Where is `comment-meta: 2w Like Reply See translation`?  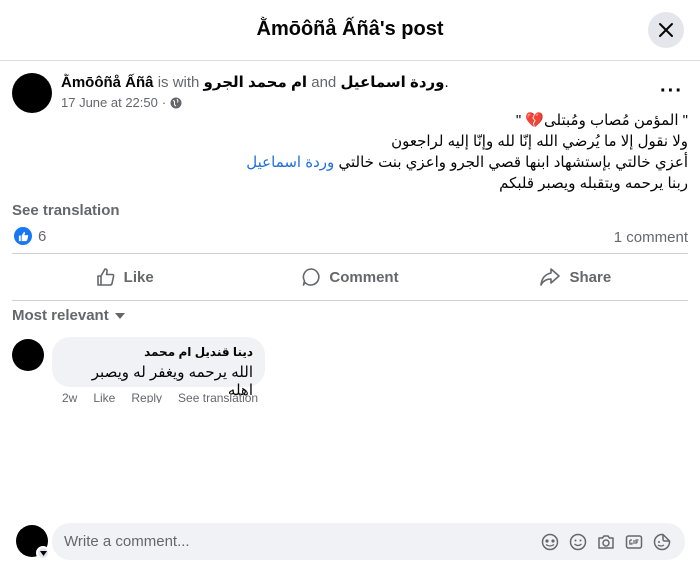
comment-meta: 2w Like Reply See translation is located at coordinates (160, 397).